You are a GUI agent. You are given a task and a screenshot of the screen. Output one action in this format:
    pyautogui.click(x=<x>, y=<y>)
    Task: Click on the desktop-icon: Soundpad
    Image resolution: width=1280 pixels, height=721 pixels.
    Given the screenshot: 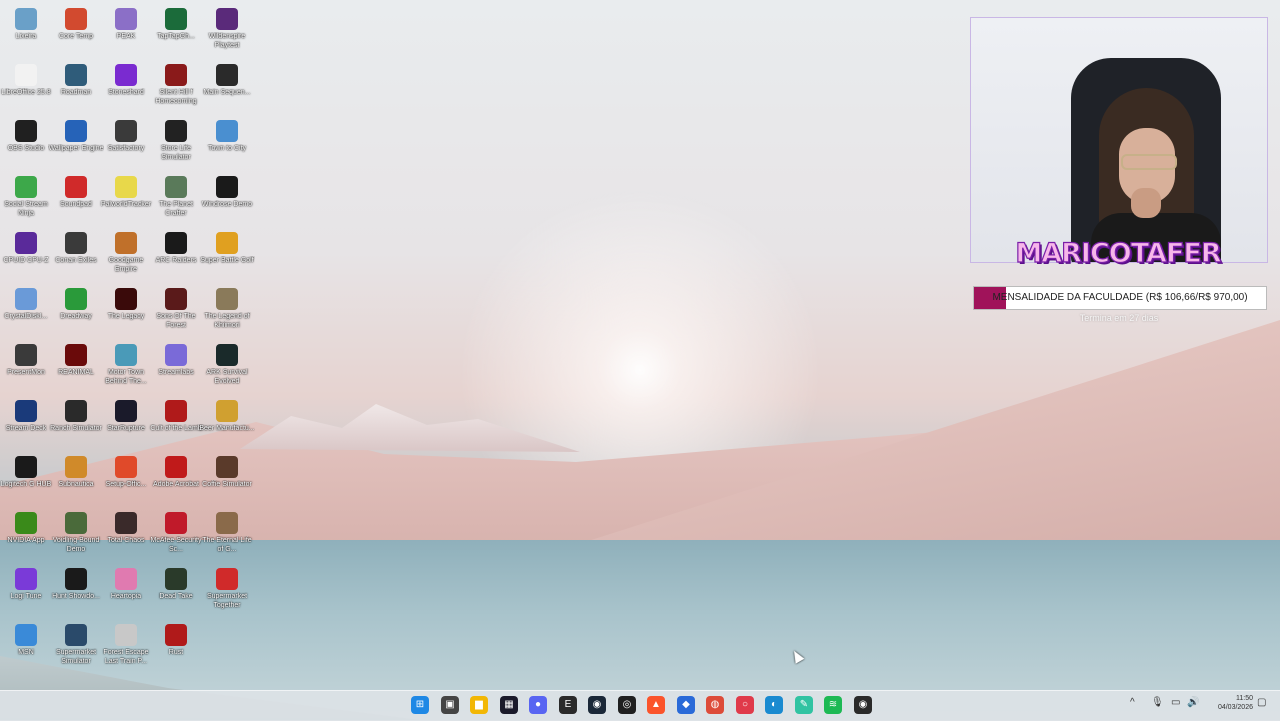 What is the action you would take?
    pyautogui.click(x=76, y=199)
    